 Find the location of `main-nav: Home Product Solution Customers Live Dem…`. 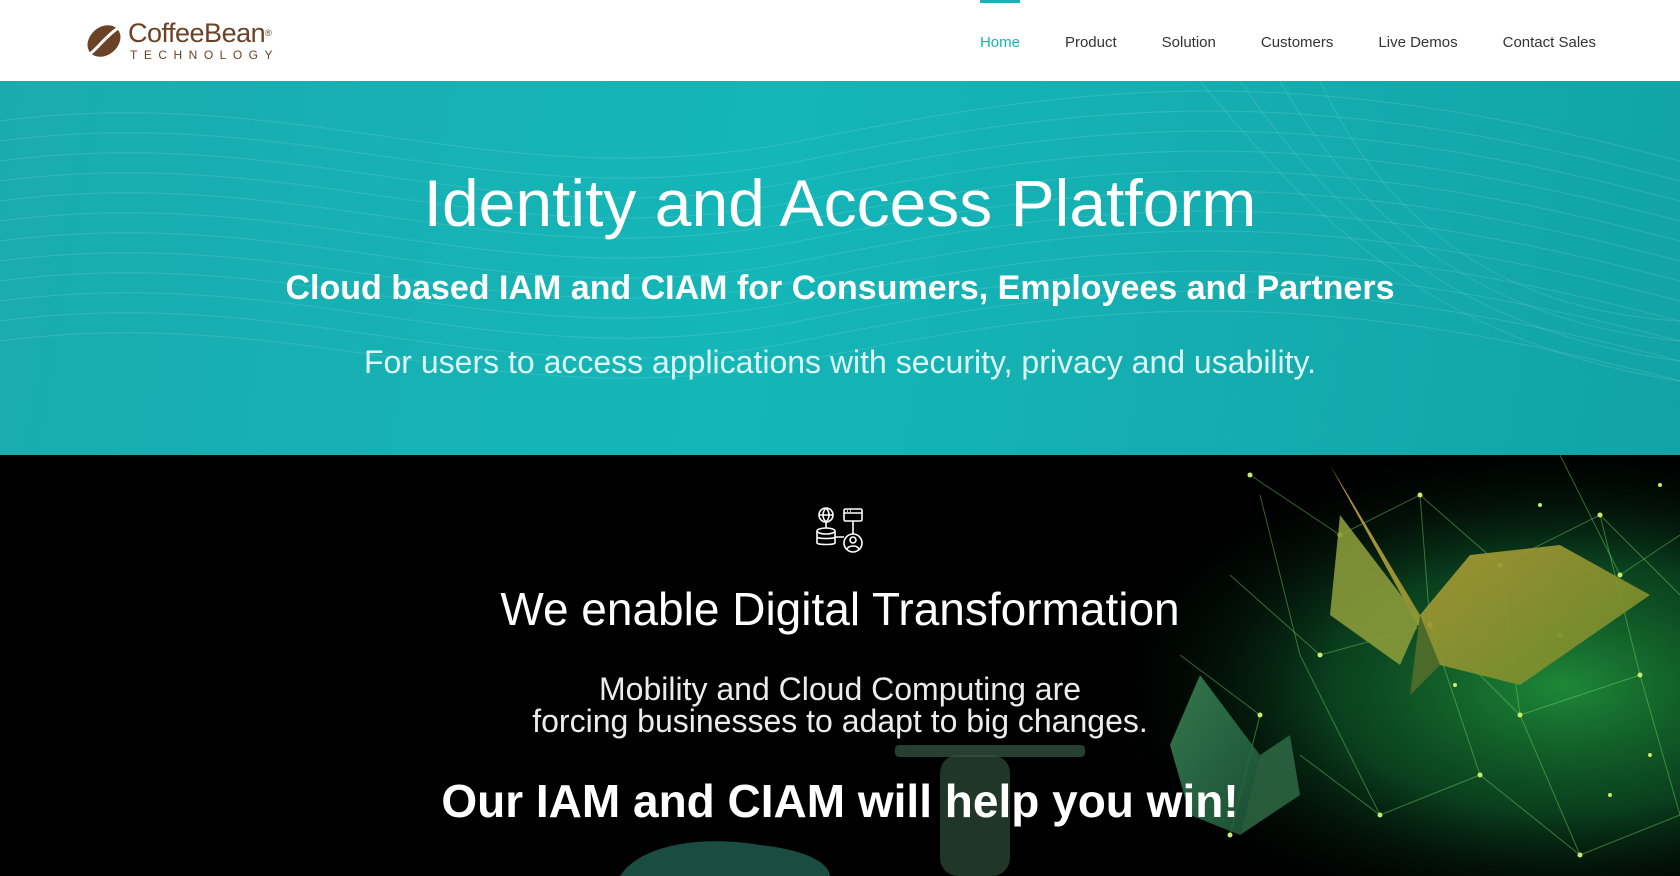

main-nav: Home Product Solution Customers Live Dem… is located at coordinates (1287, 40).